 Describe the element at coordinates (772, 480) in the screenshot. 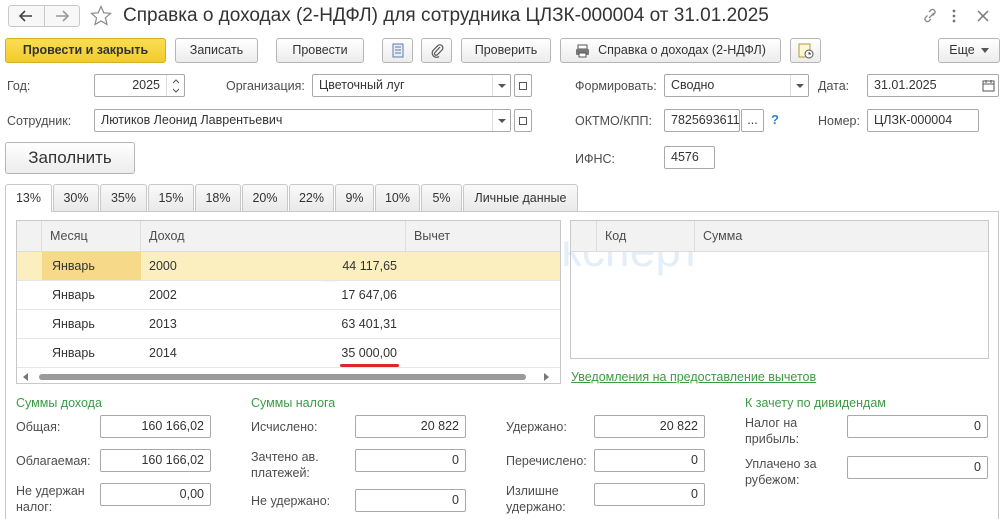

I see `paid-abroad-label-line2: рубежом:` at that location.